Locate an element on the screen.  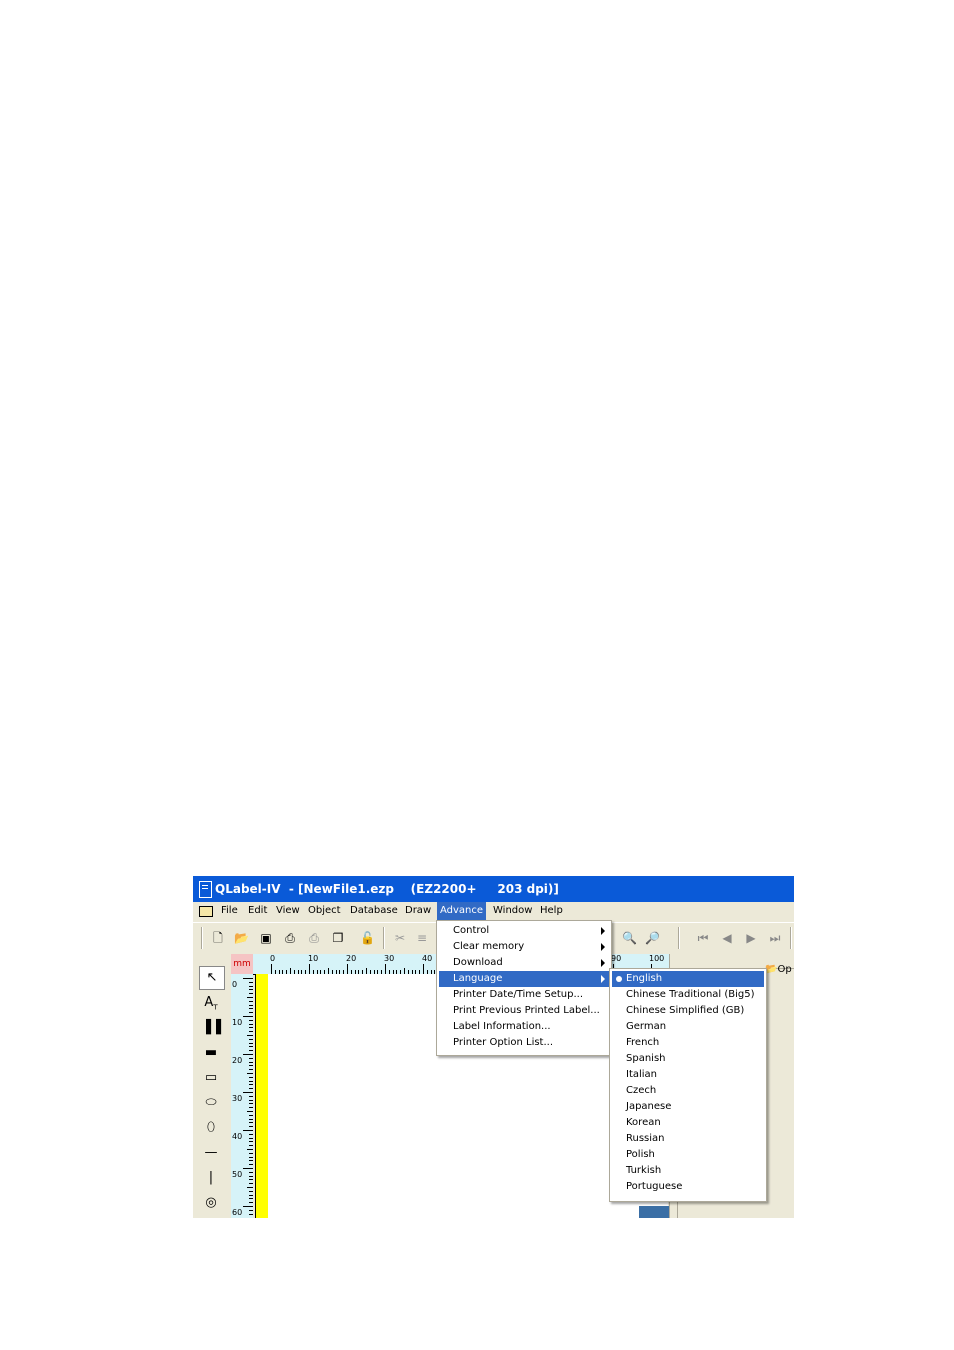
language-item-czech: Czech is located at coordinates (688, 1091).